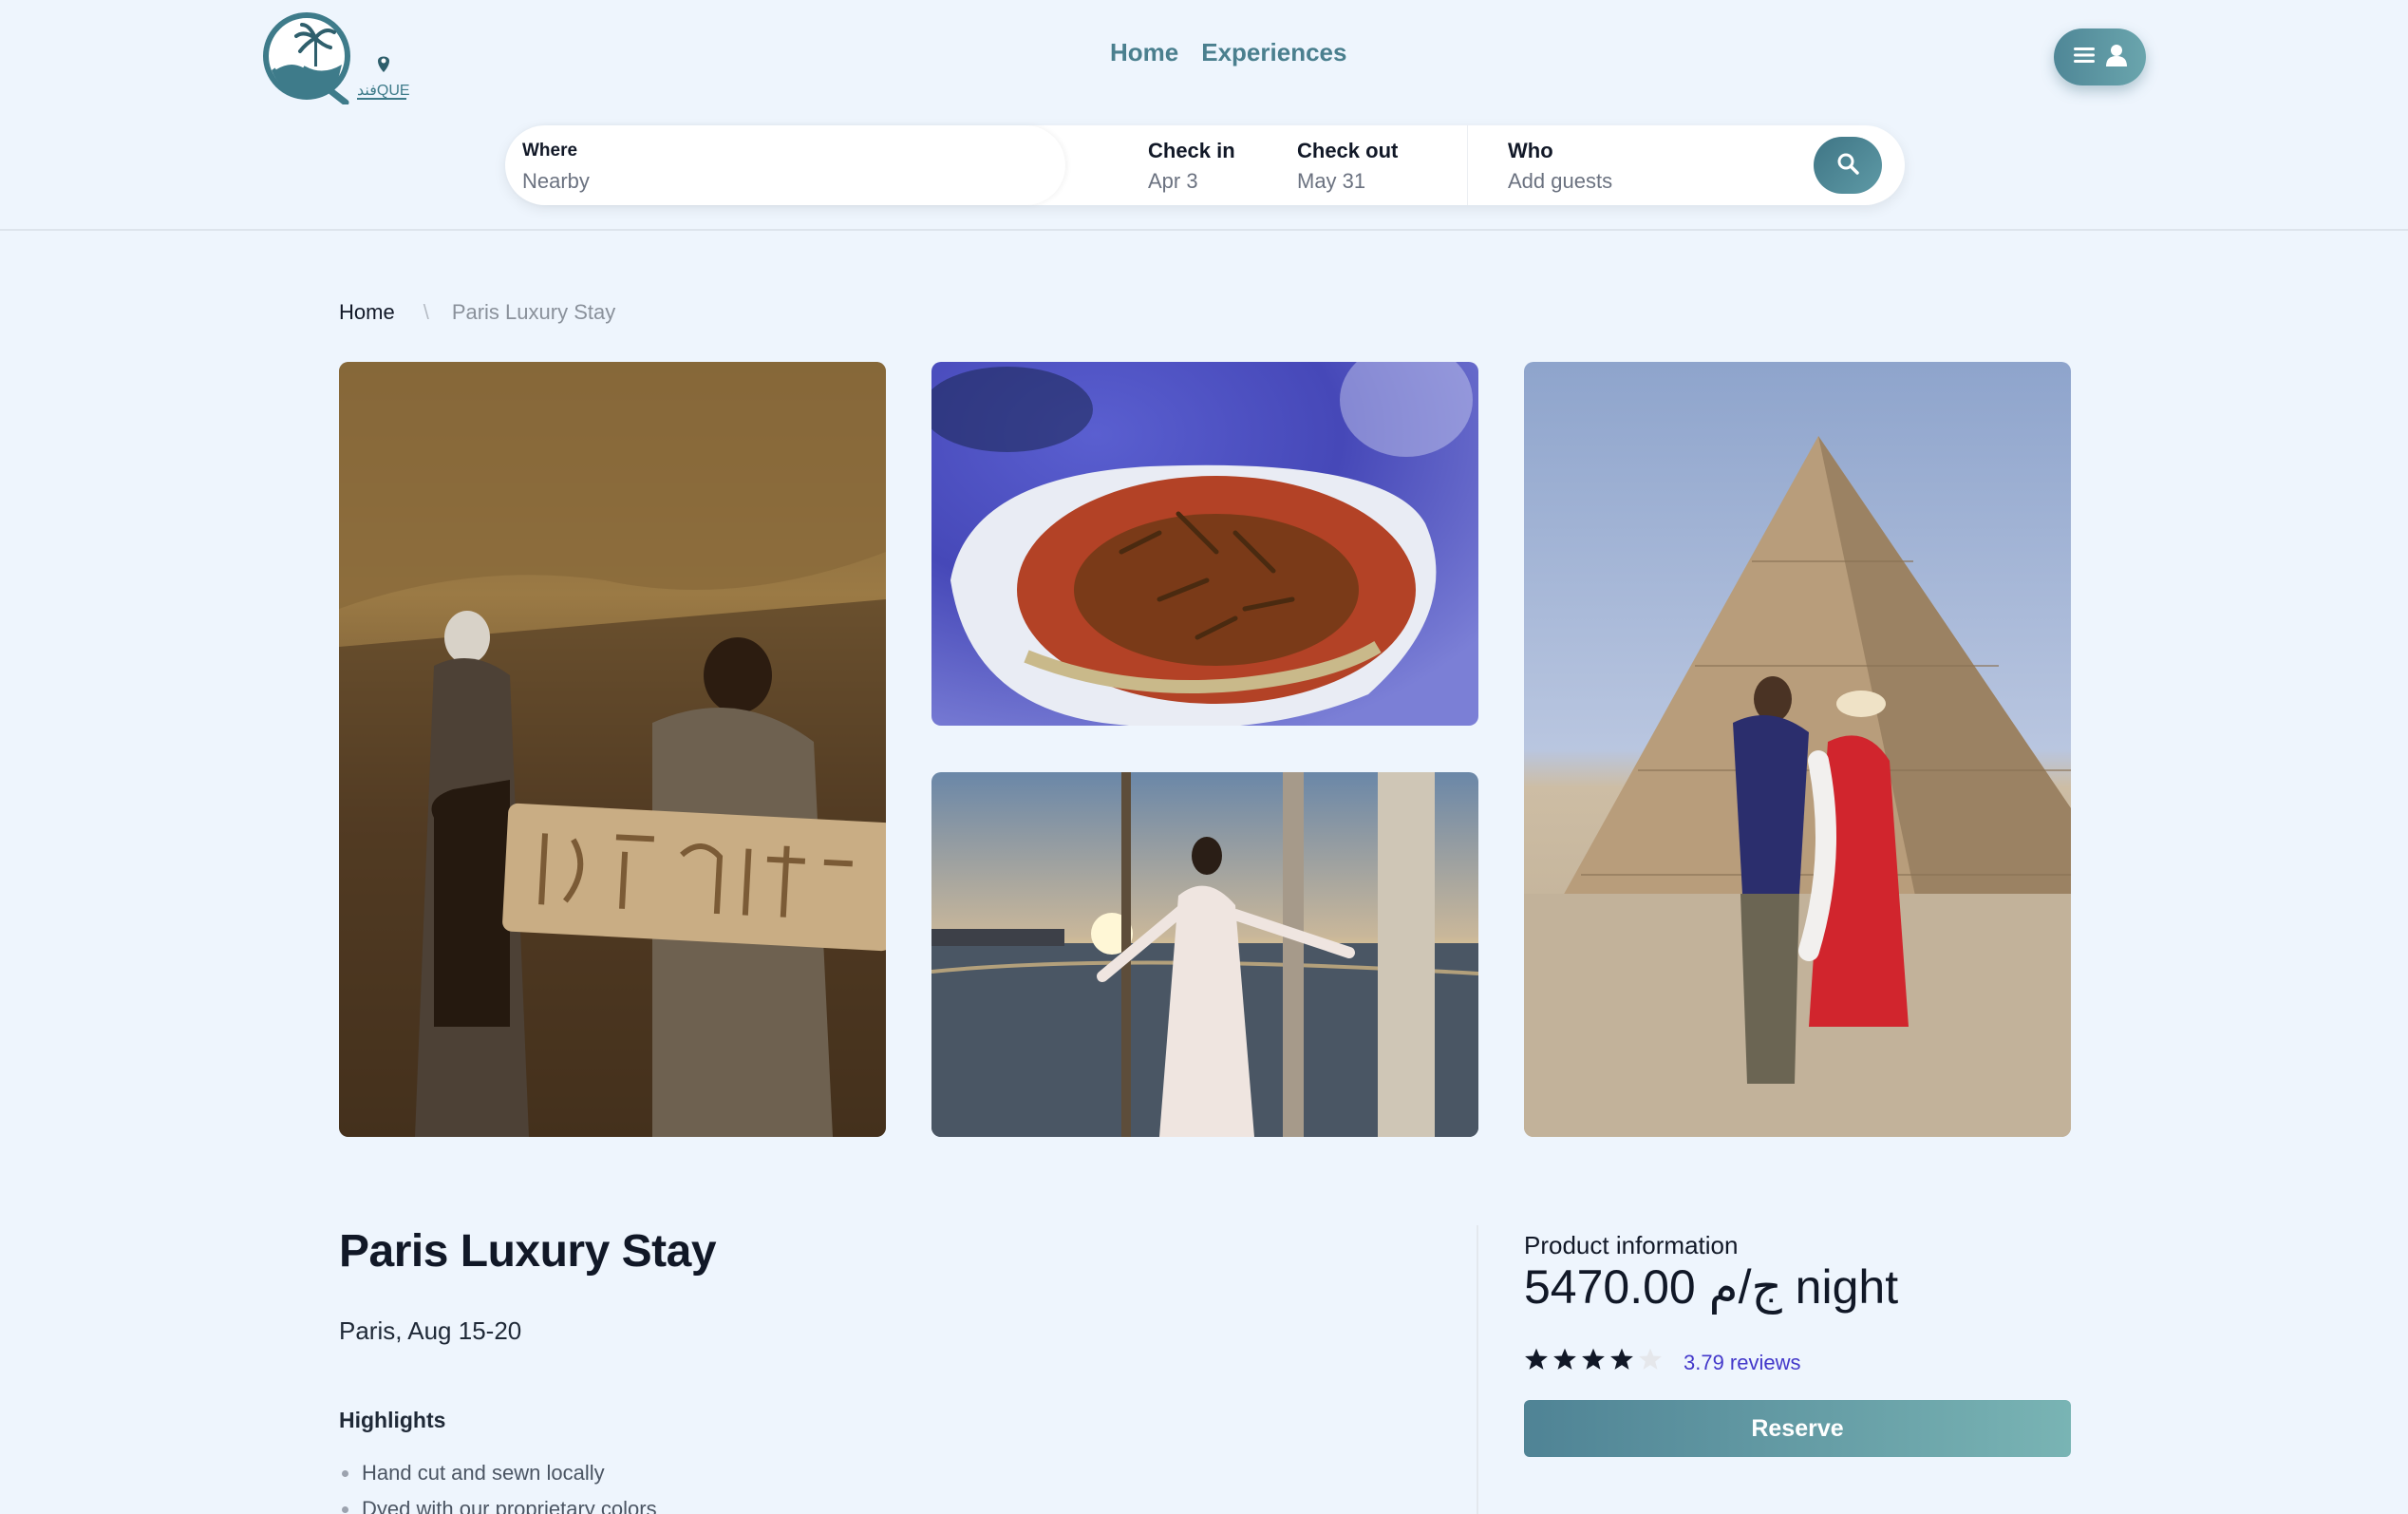 The image size is (2408, 1514). I want to click on highlight-item: Dyed with our proprietary colors, so click(498, 1503).